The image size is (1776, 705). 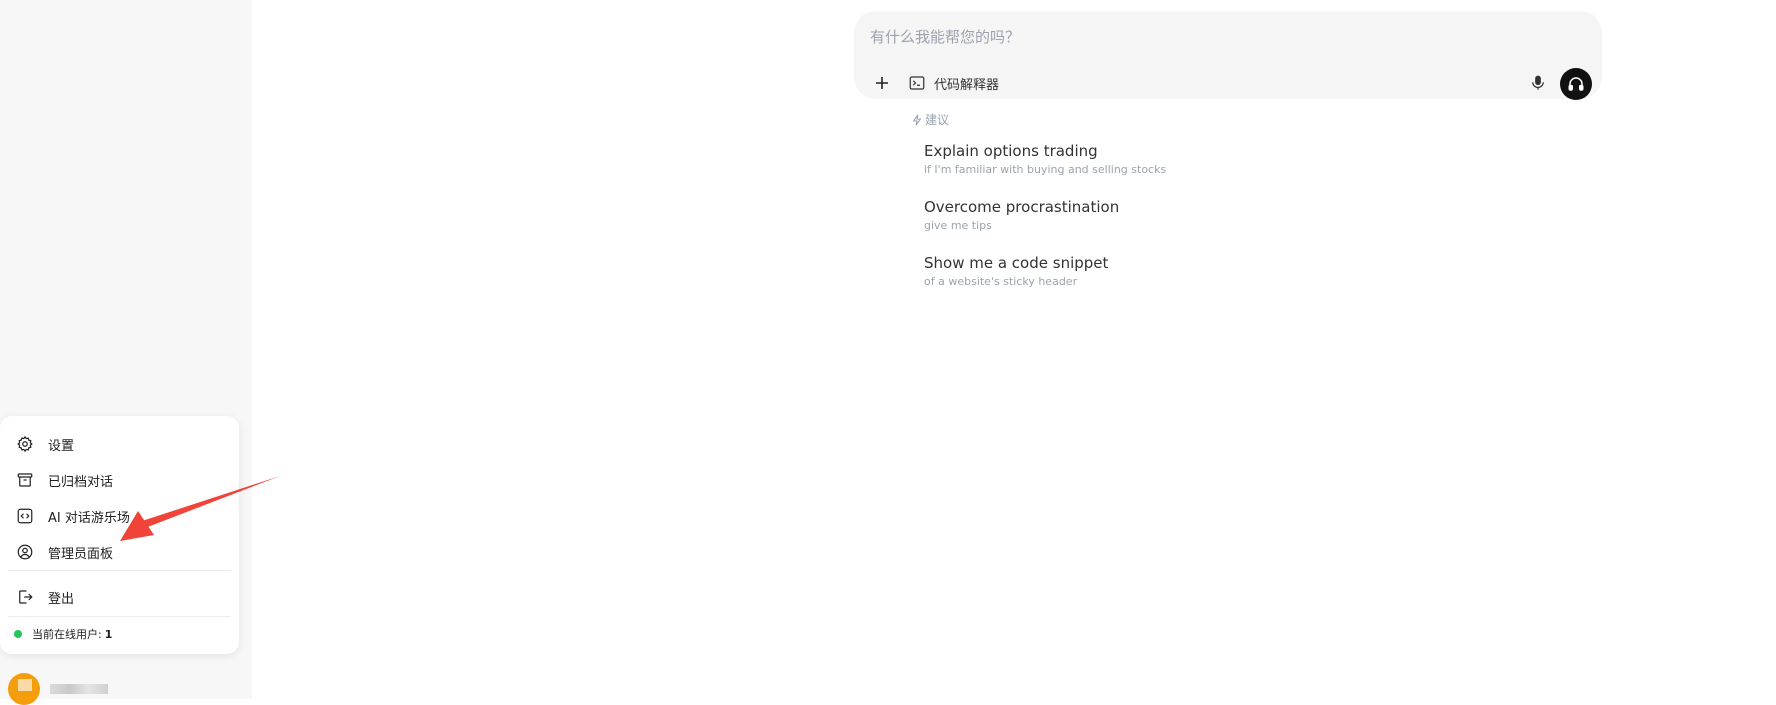 I want to click on online-dot-icon, so click(x=18, y=634).